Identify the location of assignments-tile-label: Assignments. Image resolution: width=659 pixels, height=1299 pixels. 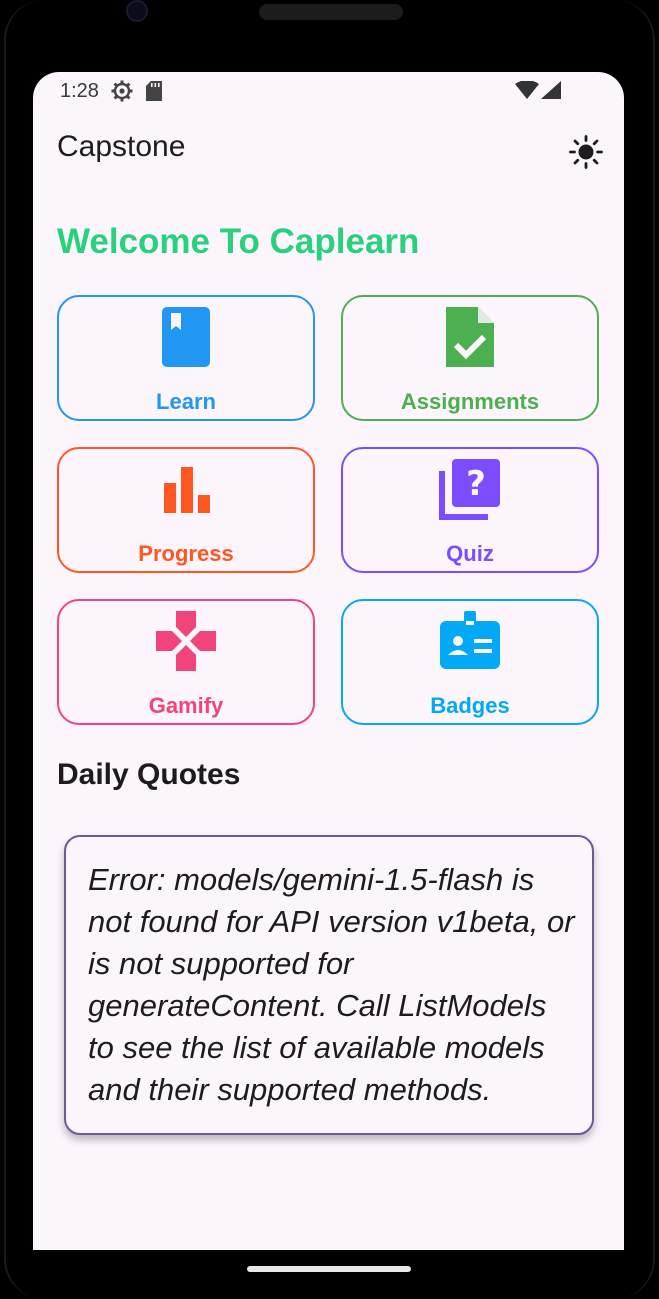
(470, 401).